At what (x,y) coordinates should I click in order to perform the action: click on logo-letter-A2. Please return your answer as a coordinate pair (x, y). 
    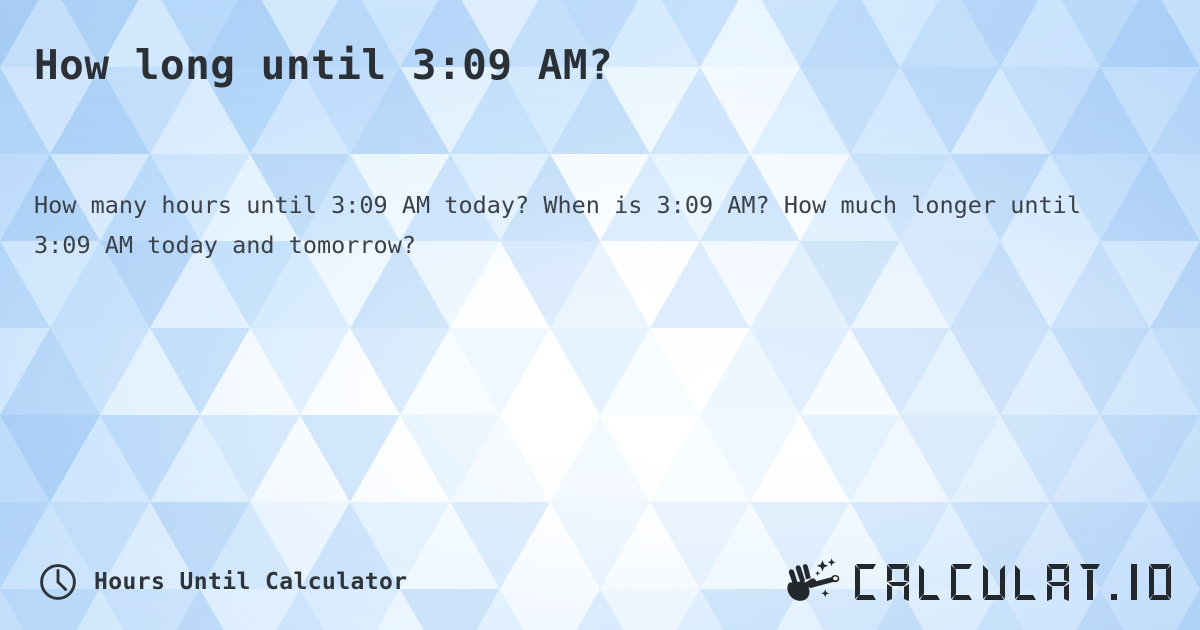
    Looking at the image, I should click on (1058, 582).